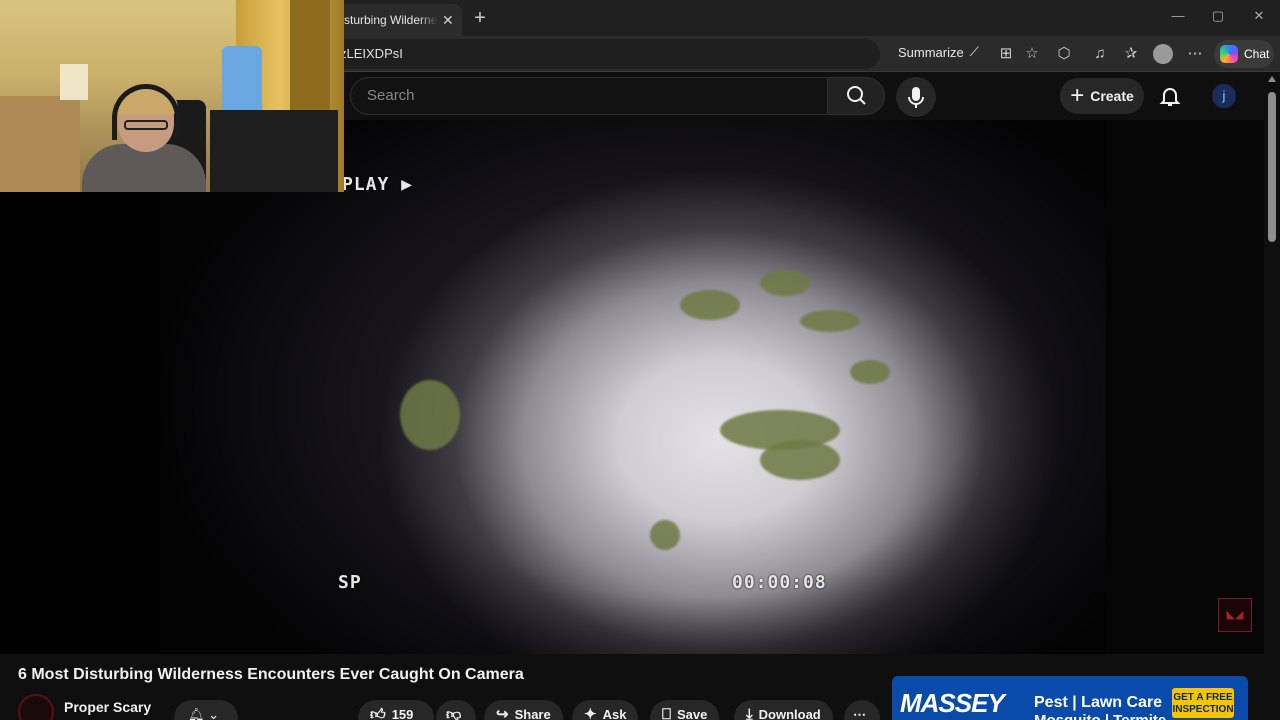 This screenshot has height=720, width=1280. I want to click on ad-services-line-2: Mosquito | Termite, so click(1100, 716).